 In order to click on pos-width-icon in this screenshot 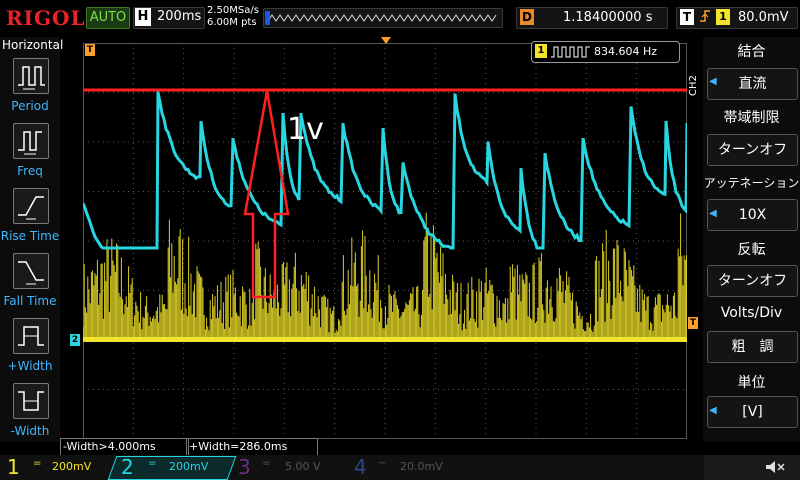, I will do `click(31, 336)`.